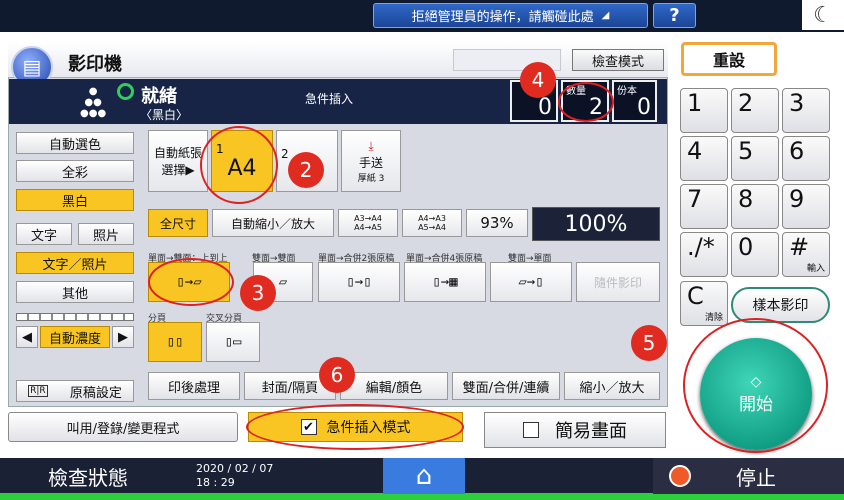 The height and width of the screenshot is (500, 844). Describe the element at coordinates (823, 15) in the screenshot. I see `energy-saver-moon-icon: ☾` at that location.